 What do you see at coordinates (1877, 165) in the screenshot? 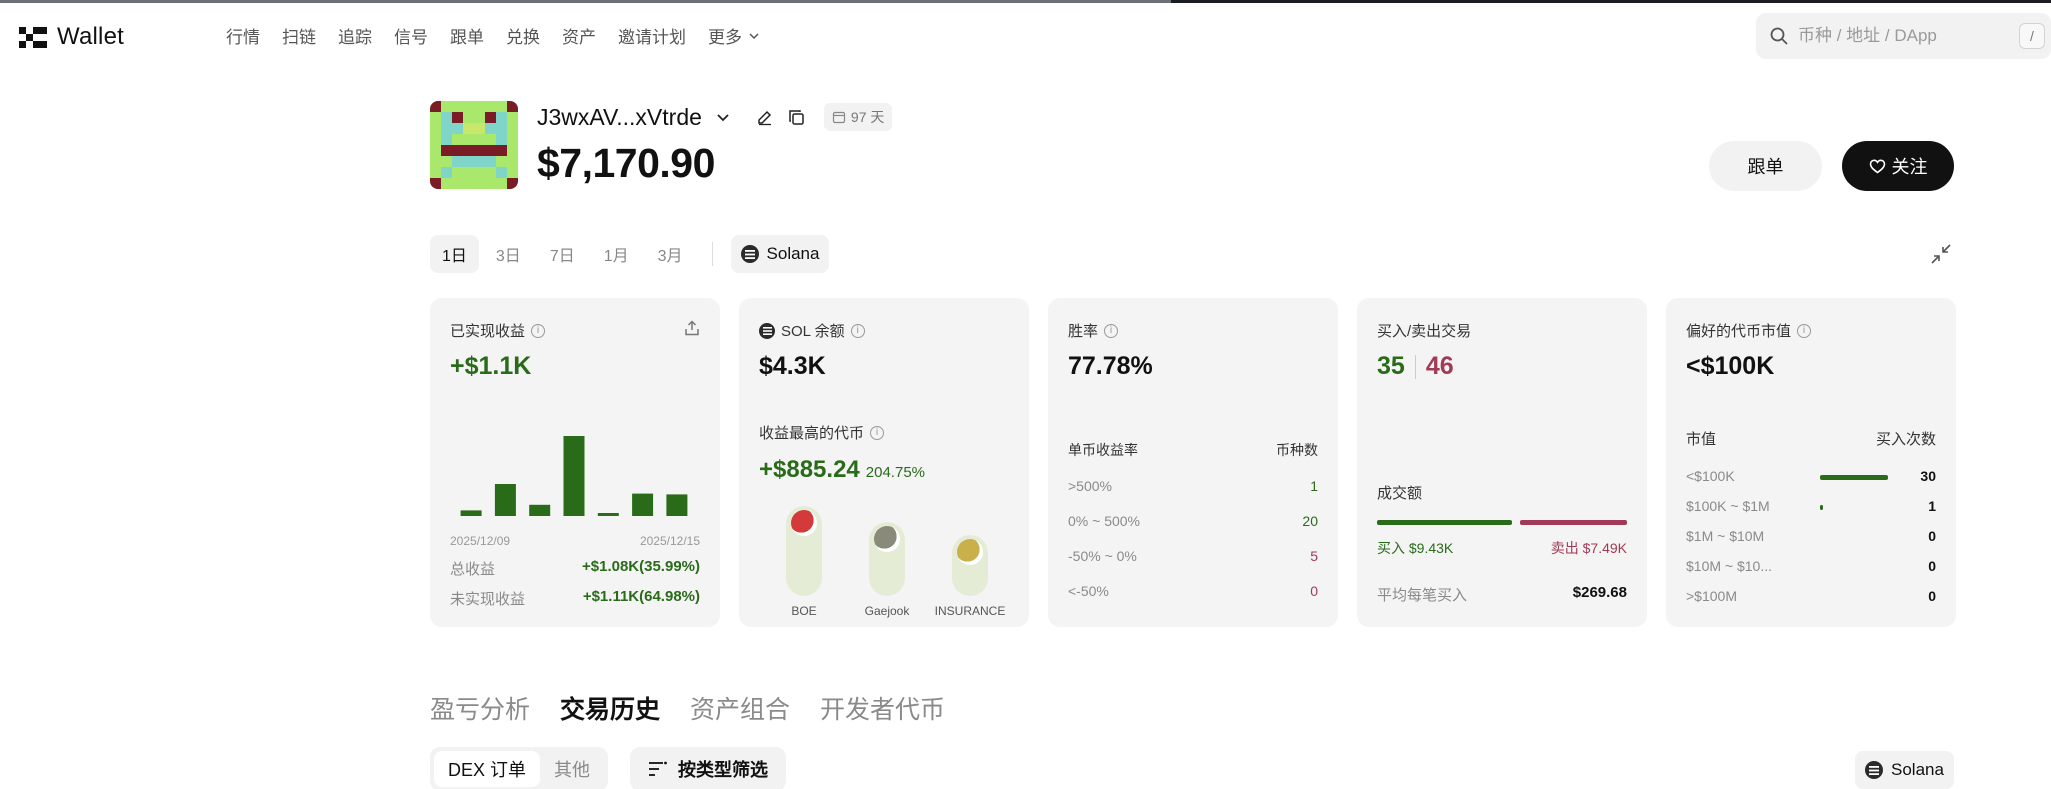
I see `heart-icon` at bounding box center [1877, 165].